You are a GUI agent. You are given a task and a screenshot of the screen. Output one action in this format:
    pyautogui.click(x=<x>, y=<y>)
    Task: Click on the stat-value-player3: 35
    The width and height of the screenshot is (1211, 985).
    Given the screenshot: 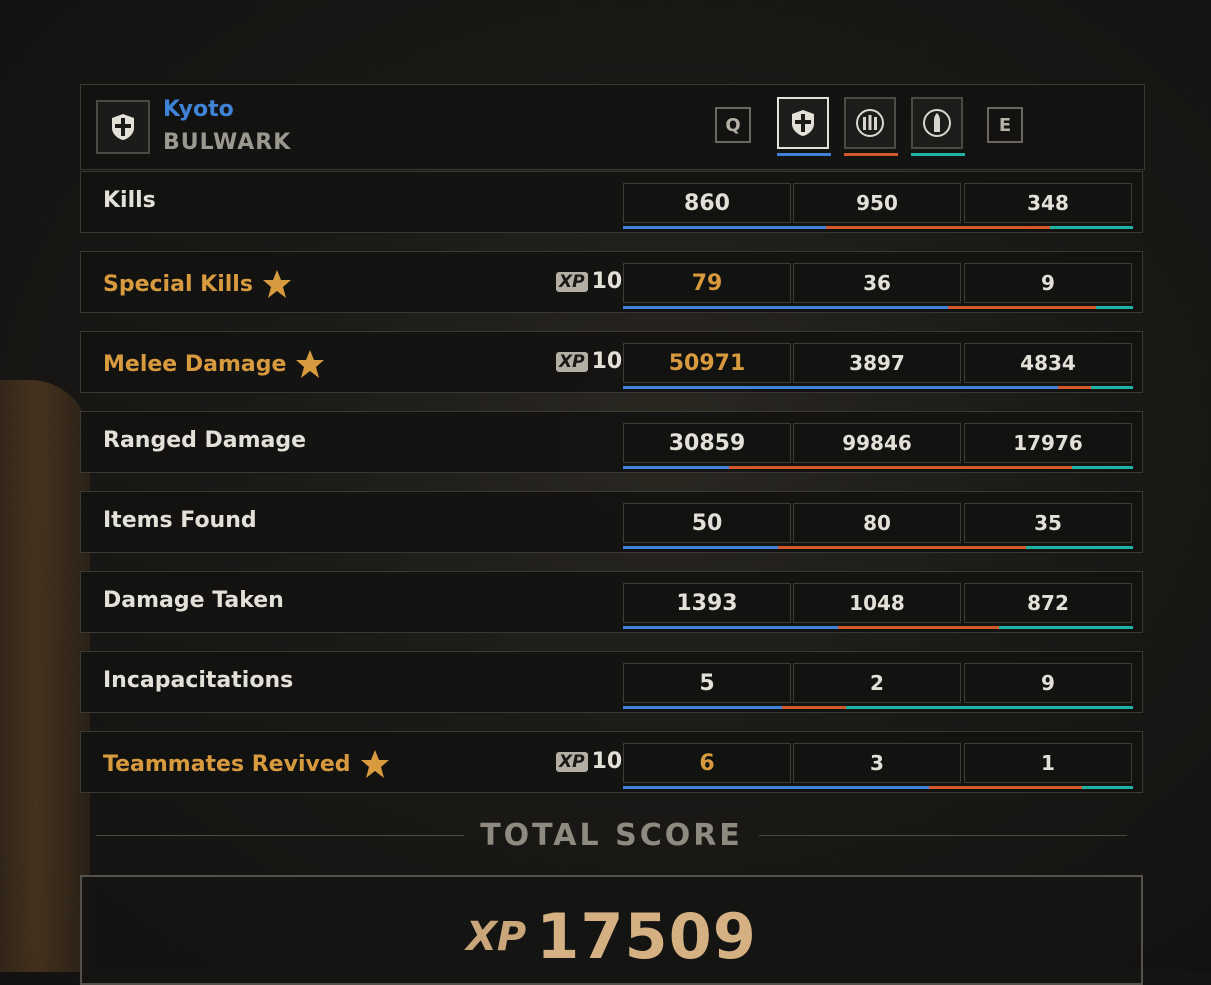 What is the action you would take?
    pyautogui.click(x=1048, y=523)
    